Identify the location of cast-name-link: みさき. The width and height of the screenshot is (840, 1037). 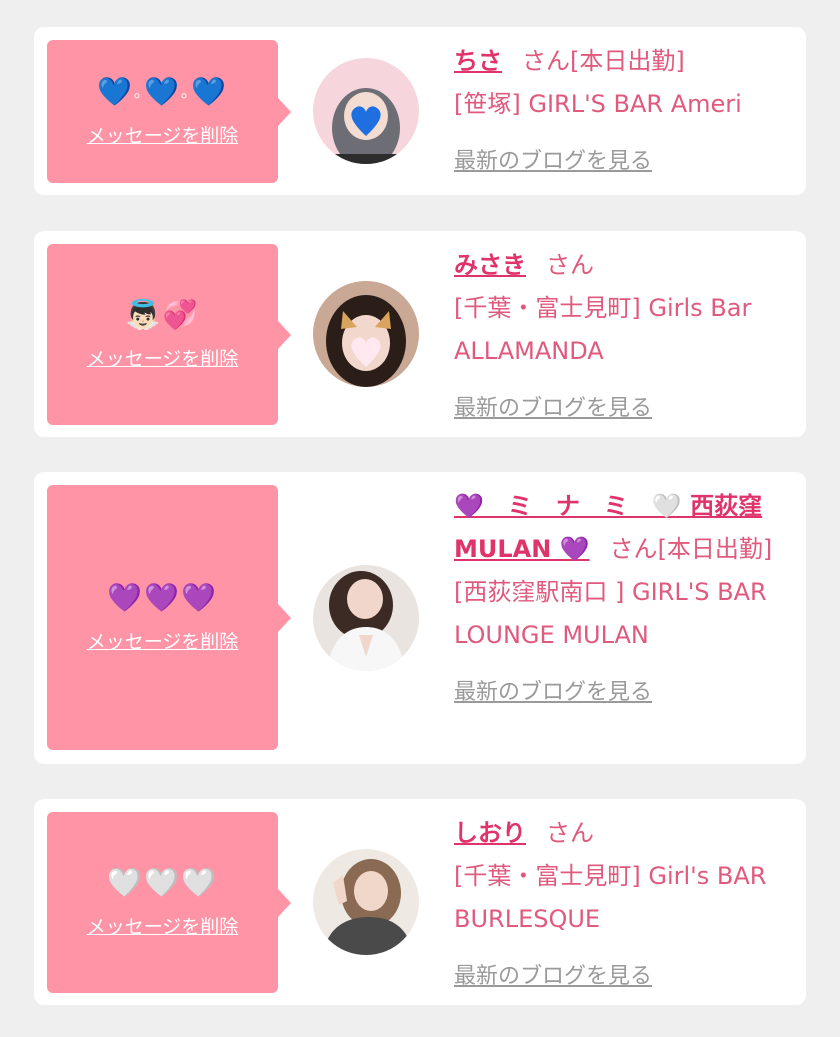
(490, 265).